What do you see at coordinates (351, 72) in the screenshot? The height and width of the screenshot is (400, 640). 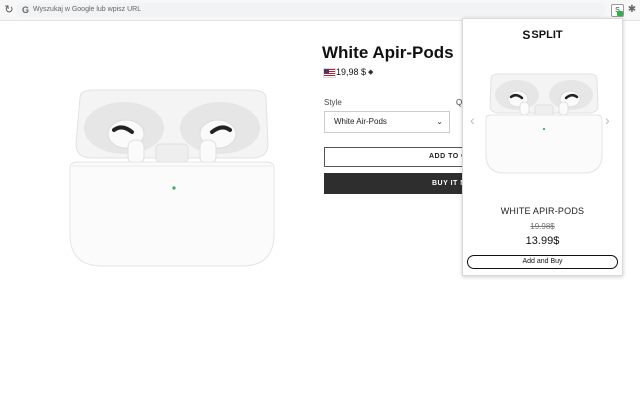 I see `product-price: 19,98 $` at bounding box center [351, 72].